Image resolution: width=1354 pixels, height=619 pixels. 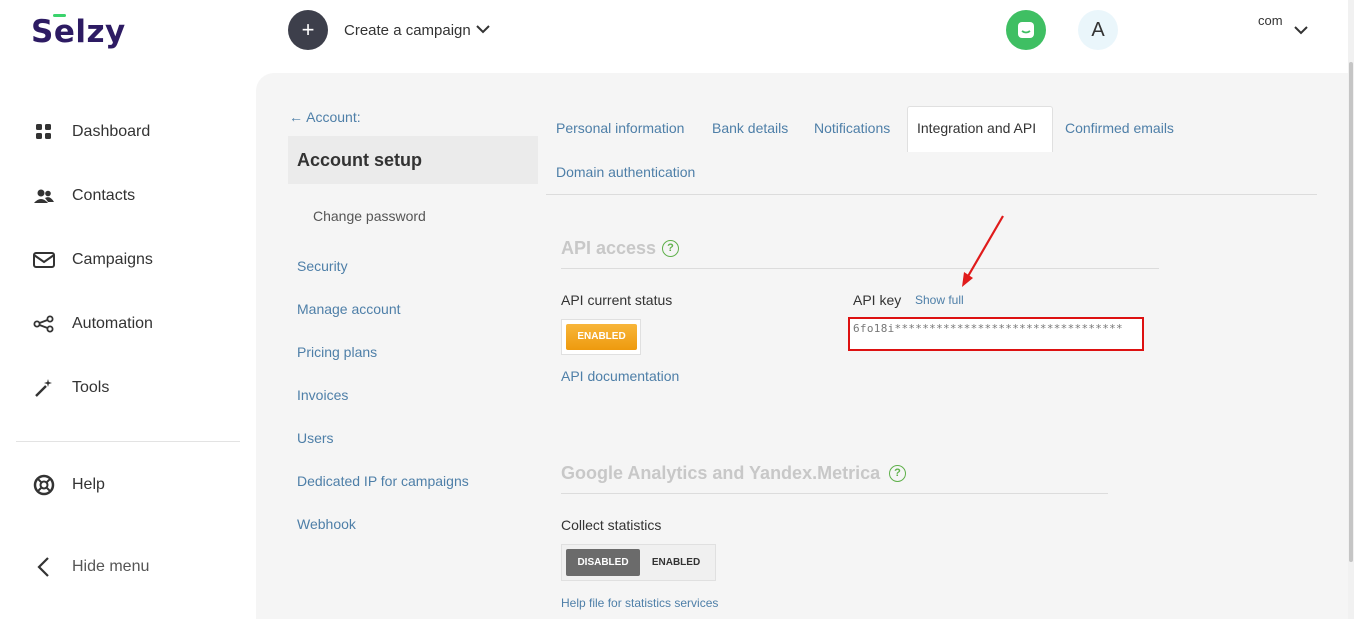 I want to click on pricing-plans-link: Pricing plans, so click(x=337, y=352).